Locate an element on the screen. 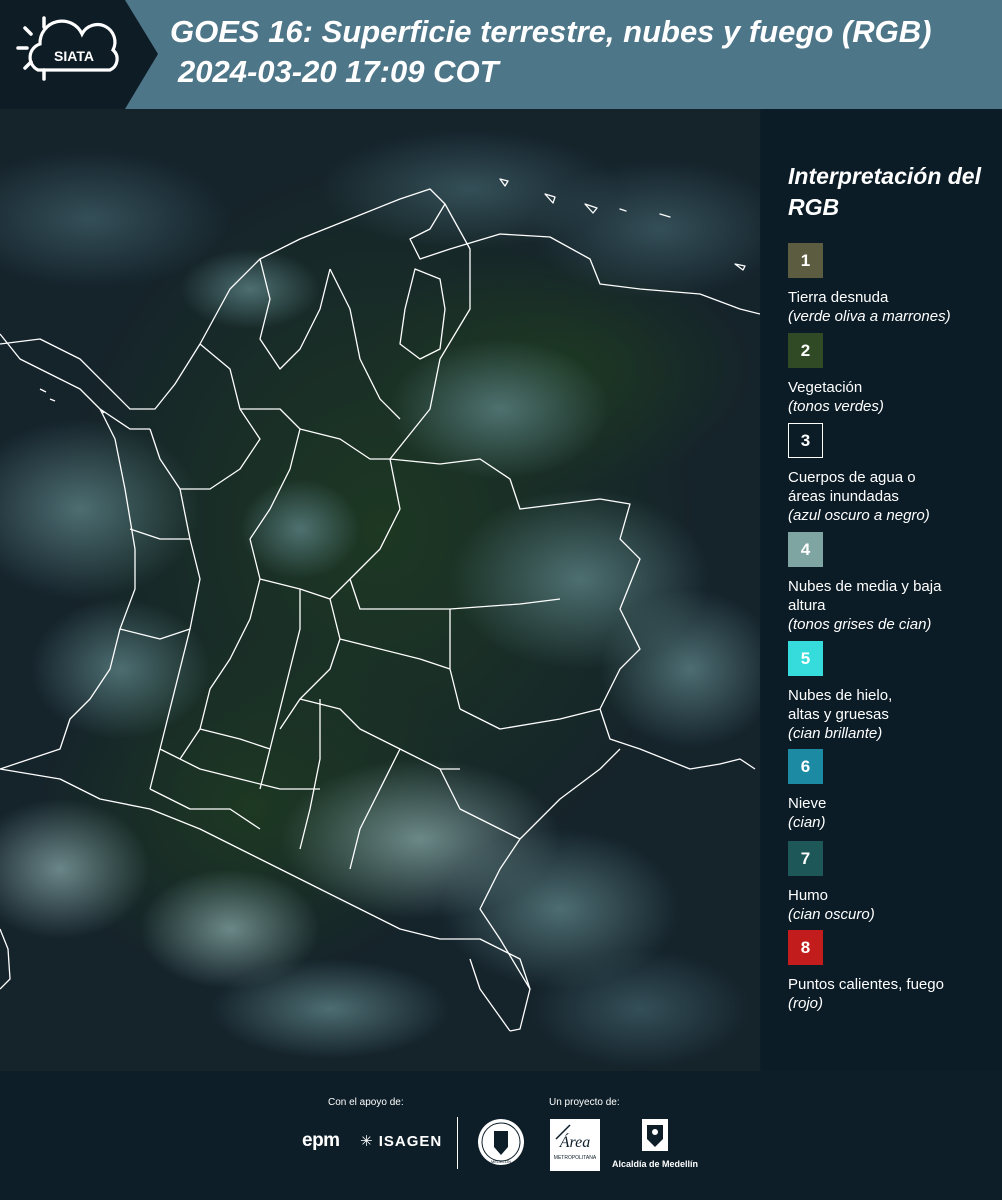  legend-sublabel: (verde oliva a marrones) is located at coordinates (869, 316).